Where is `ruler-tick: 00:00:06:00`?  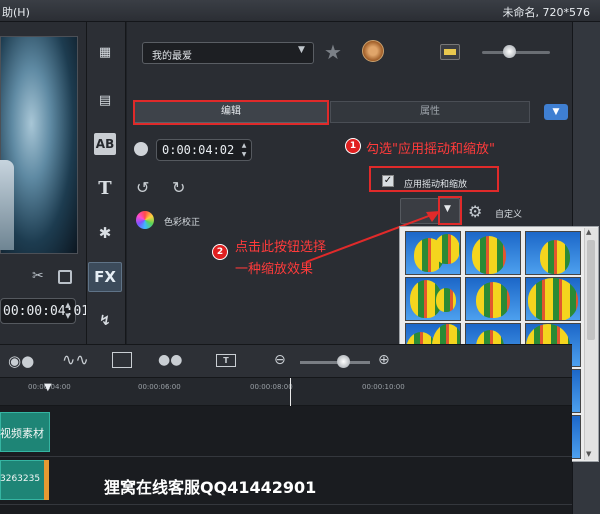
ruler-tick: 00:00:06:00 is located at coordinates (159, 387).